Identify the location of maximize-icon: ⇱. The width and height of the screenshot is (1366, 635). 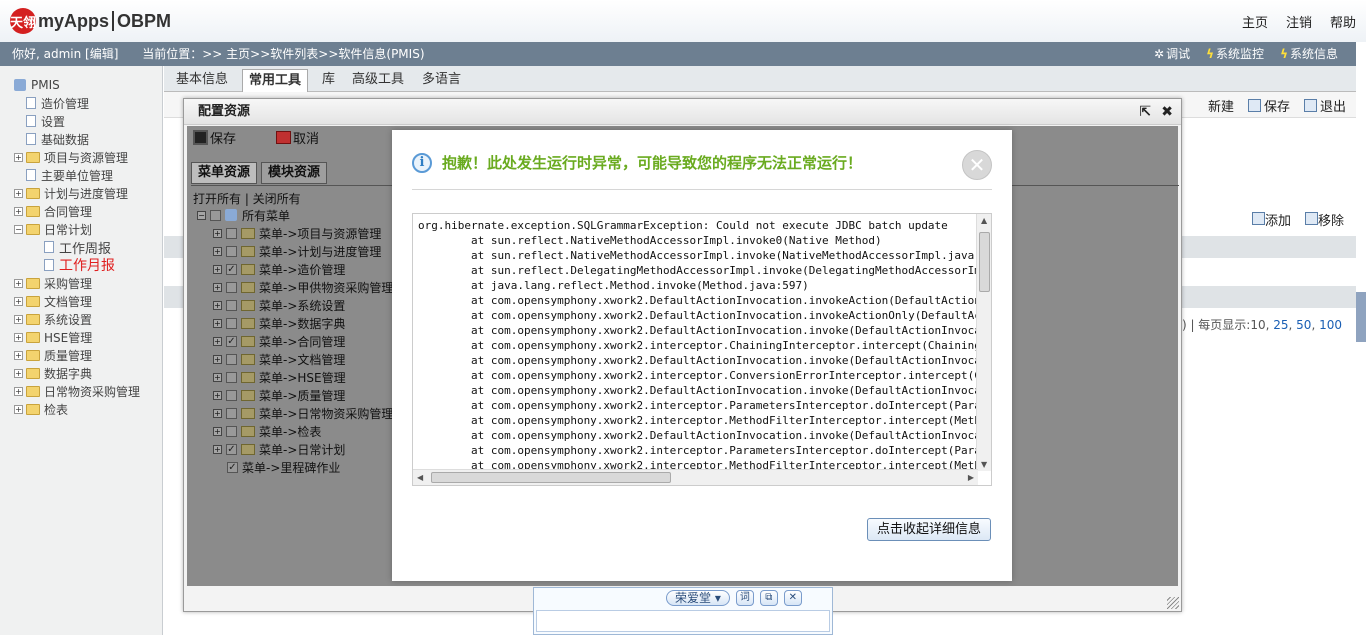
(1146, 112).